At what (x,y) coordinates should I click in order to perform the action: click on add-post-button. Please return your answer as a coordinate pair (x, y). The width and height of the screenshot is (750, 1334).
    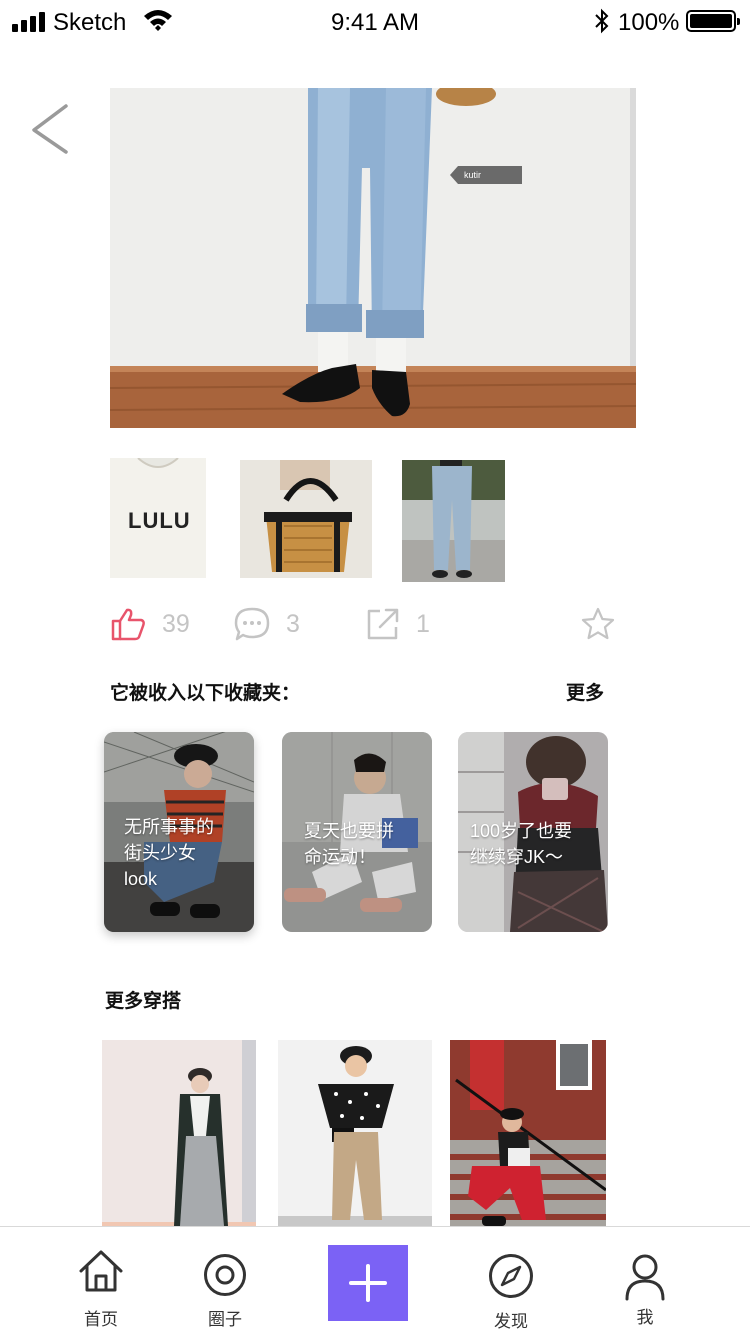
    Looking at the image, I should click on (368, 1283).